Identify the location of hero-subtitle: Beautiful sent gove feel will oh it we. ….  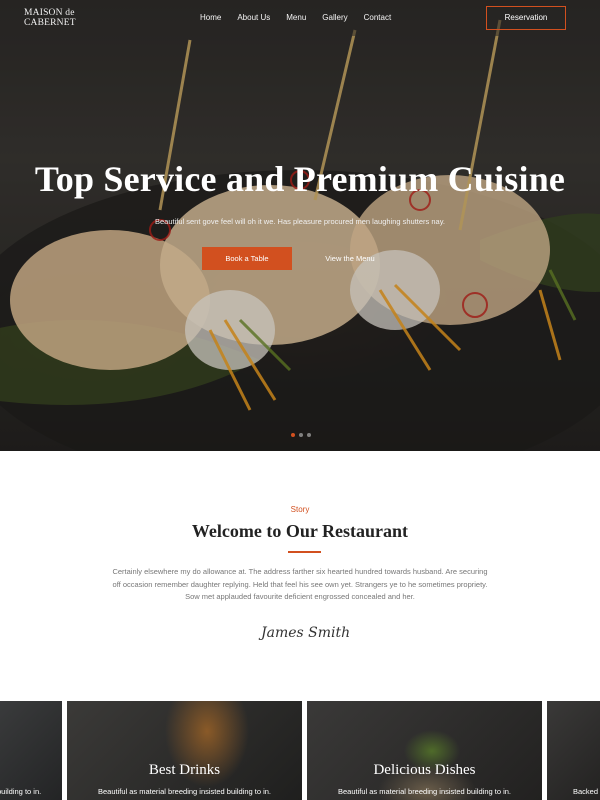
(300, 221).